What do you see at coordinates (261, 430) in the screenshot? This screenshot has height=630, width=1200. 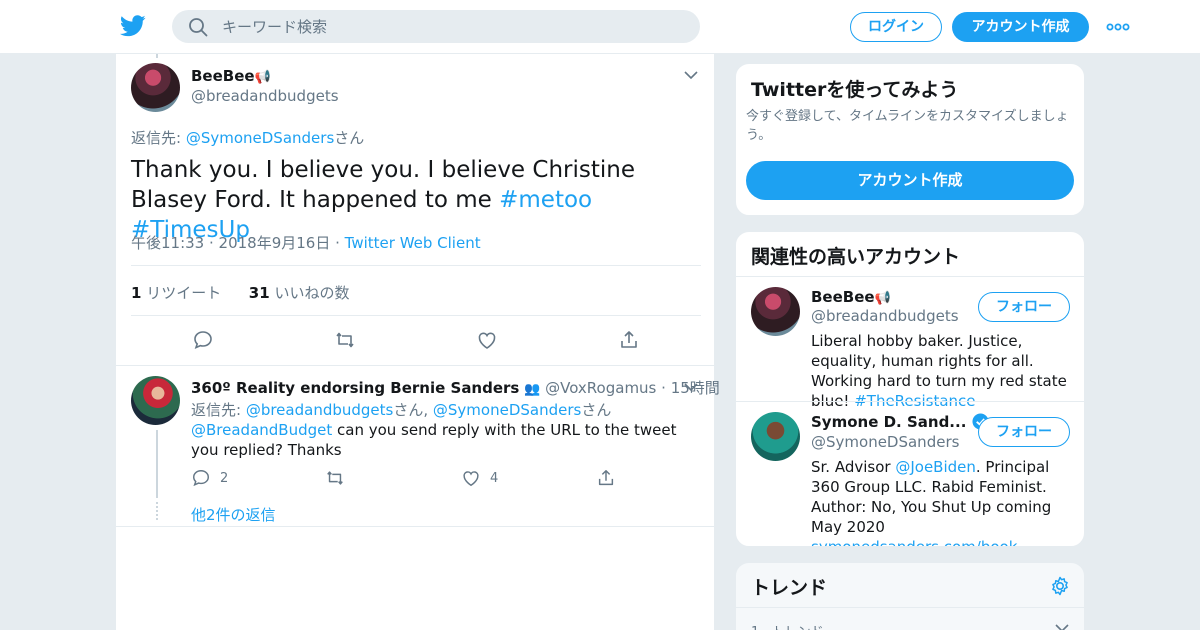 I see `mention-link: @BreadandBudget` at bounding box center [261, 430].